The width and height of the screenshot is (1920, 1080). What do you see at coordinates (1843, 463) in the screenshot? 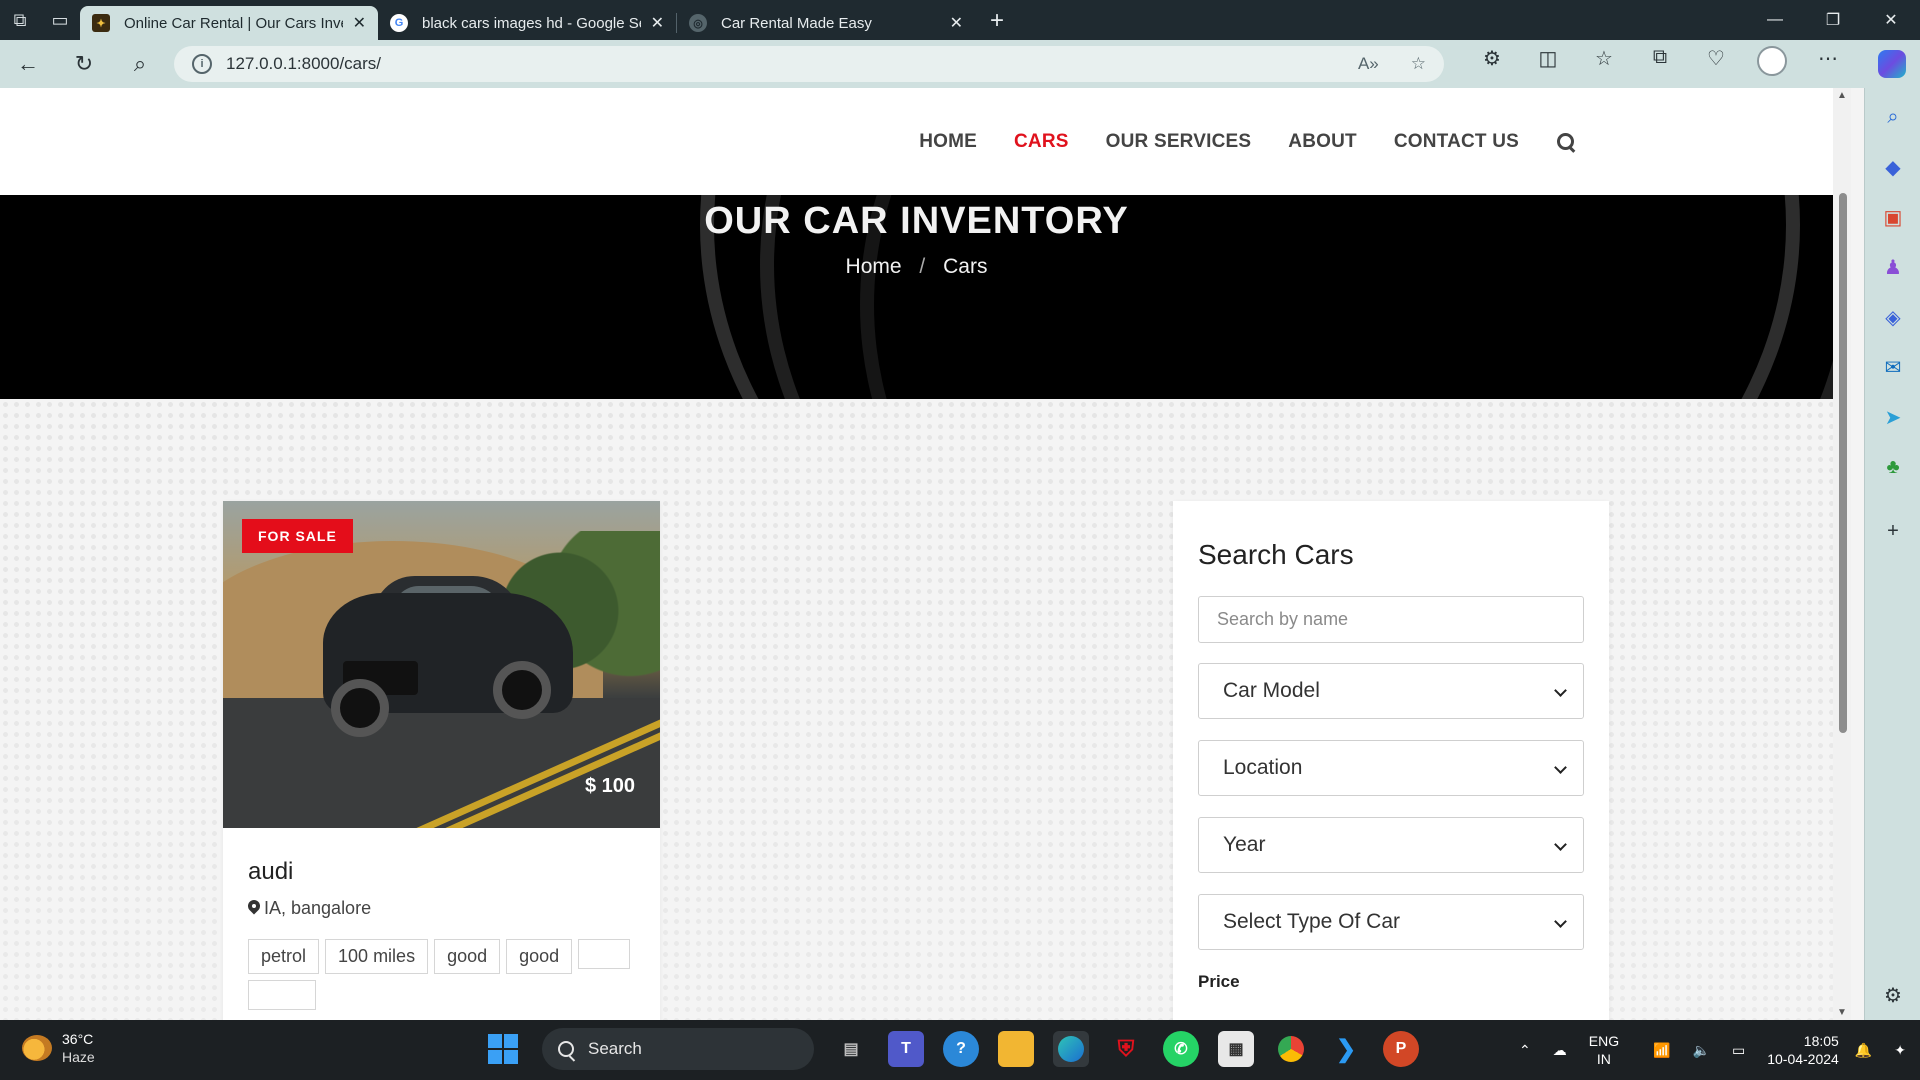
I see `scrollbar-thumb` at bounding box center [1843, 463].